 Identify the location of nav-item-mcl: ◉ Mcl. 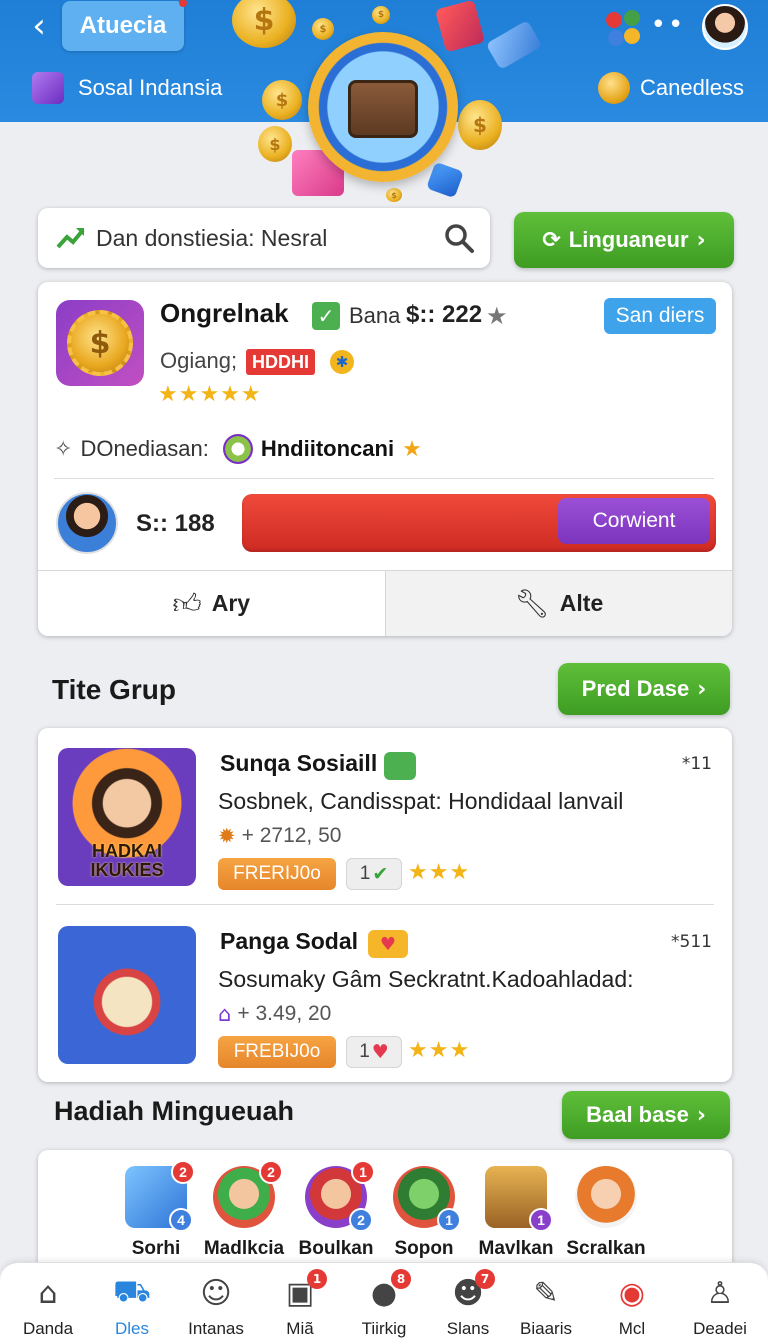
(632, 1306).